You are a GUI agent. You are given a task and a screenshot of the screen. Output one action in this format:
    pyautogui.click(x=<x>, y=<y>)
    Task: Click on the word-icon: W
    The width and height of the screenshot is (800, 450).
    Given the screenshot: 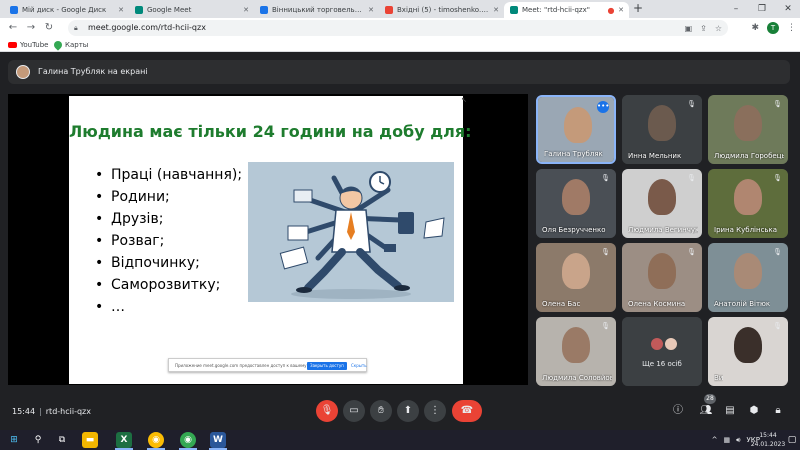 What is the action you would take?
    pyautogui.click(x=218, y=440)
    